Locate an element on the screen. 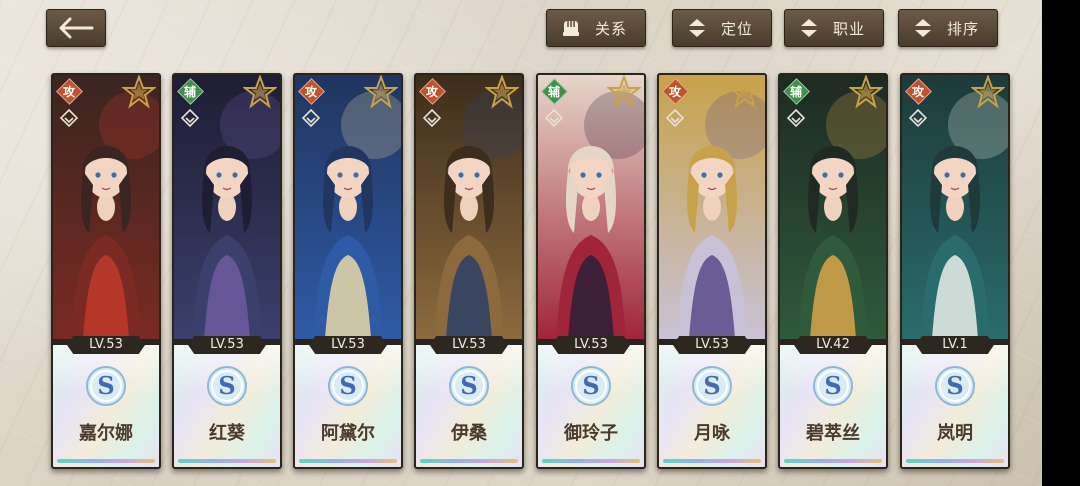  relation-button: 关系 is located at coordinates (596, 28).